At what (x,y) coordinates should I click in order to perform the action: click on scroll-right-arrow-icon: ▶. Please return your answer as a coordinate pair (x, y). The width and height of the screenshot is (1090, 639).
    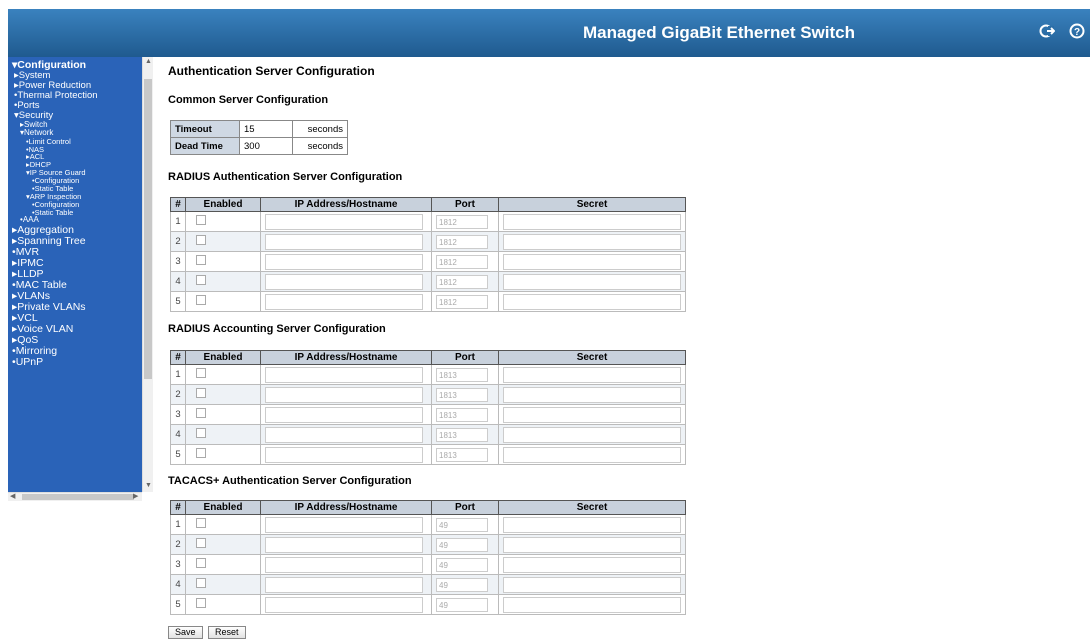
    Looking at the image, I should click on (135, 497).